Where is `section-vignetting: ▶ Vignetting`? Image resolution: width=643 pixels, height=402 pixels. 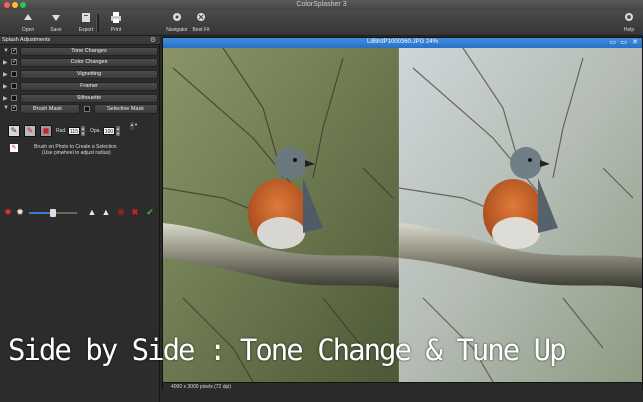 section-vignetting: ▶ Vignetting is located at coordinates (80, 74).